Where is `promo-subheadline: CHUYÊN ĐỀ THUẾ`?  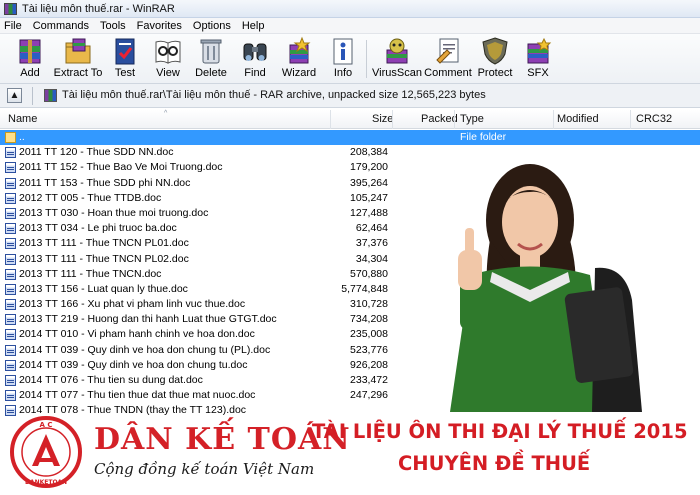
promo-subheadline: CHUYÊN ĐỀ THUẾ is located at coordinates (494, 463).